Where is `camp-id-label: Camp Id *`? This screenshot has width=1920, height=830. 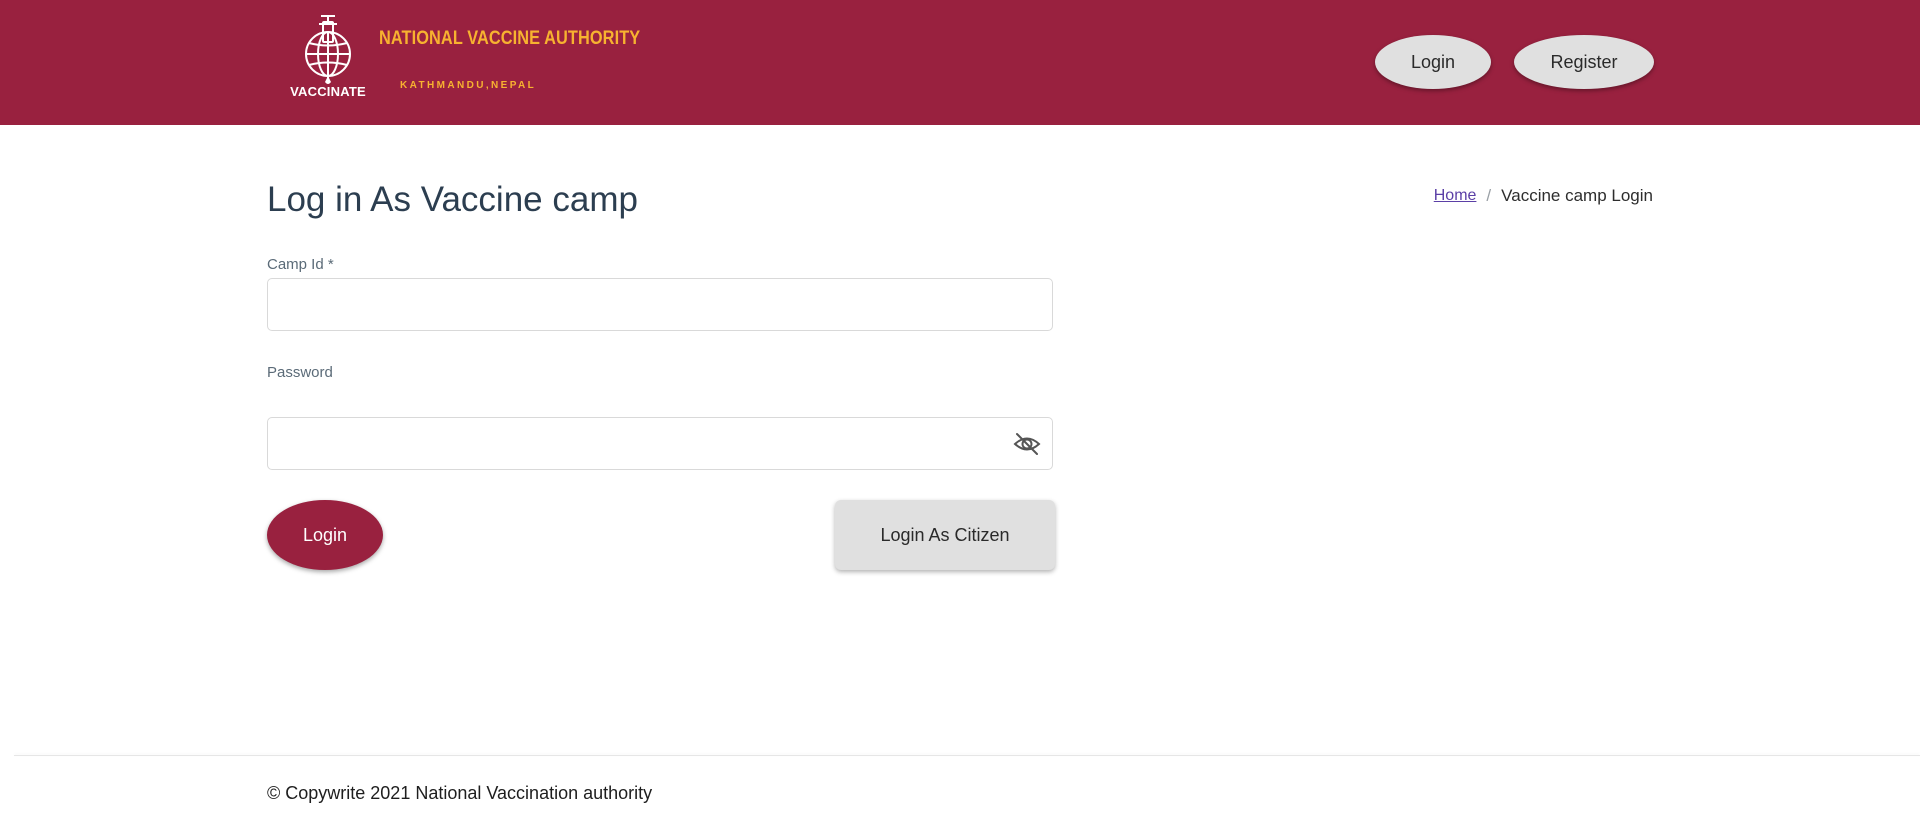 camp-id-label: Camp Id * is located at coordinates (300, 264).